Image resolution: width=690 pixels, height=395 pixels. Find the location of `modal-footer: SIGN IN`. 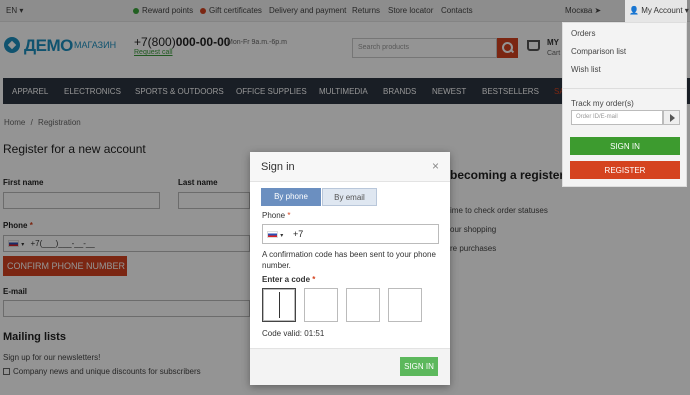

modal-footer: SIGN IN is located at coordinates (350, 366).